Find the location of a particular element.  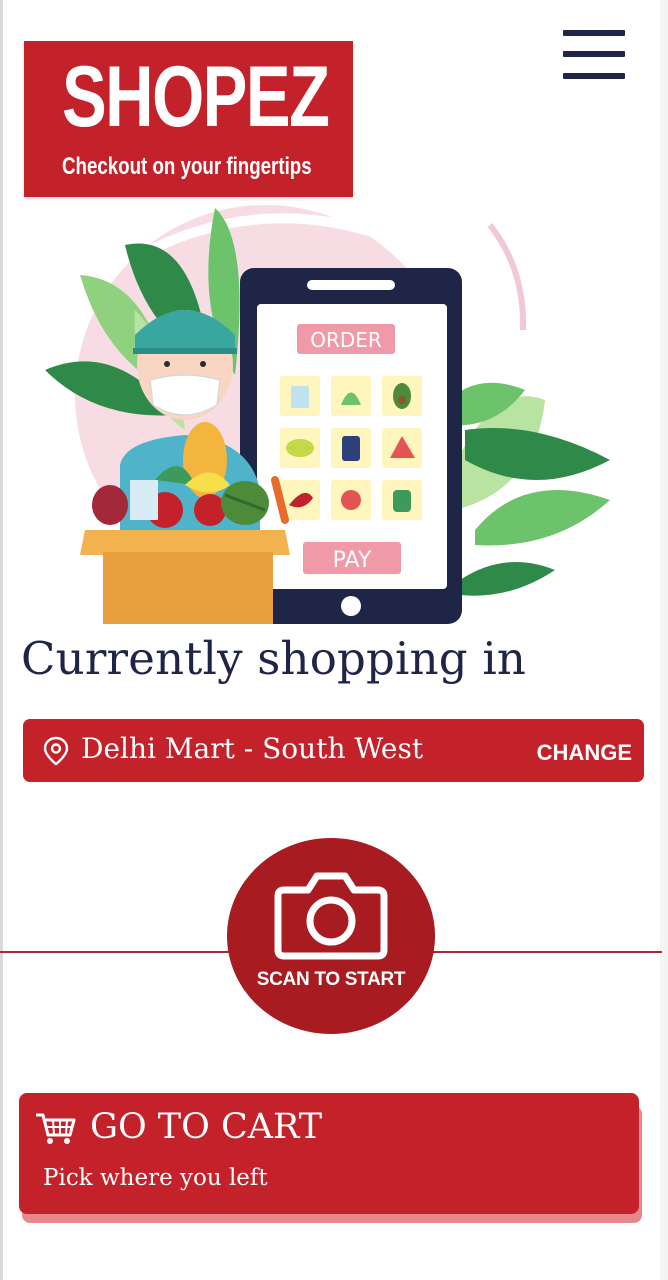

cart-subtitle: Pick where you left is located at coordinates (155, 1178).